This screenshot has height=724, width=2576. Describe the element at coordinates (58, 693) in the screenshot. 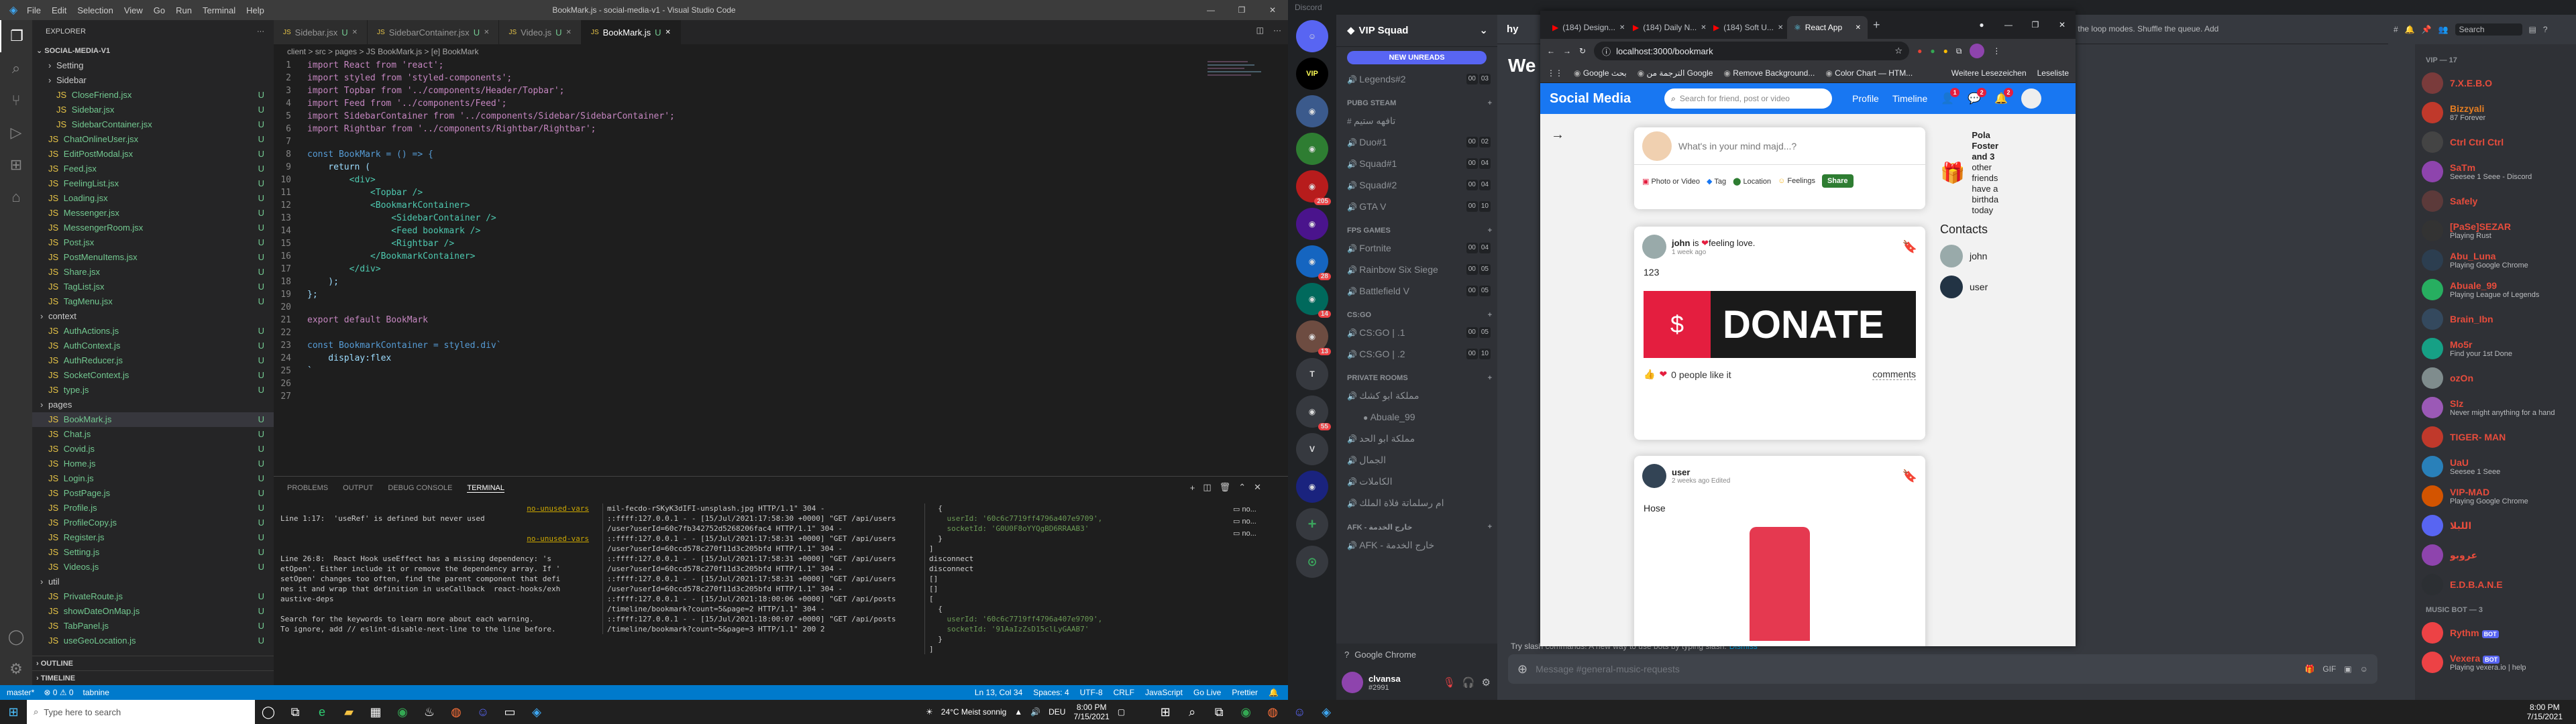

I see `status-item: ⊗ 0 ⚠ 0` at that location.